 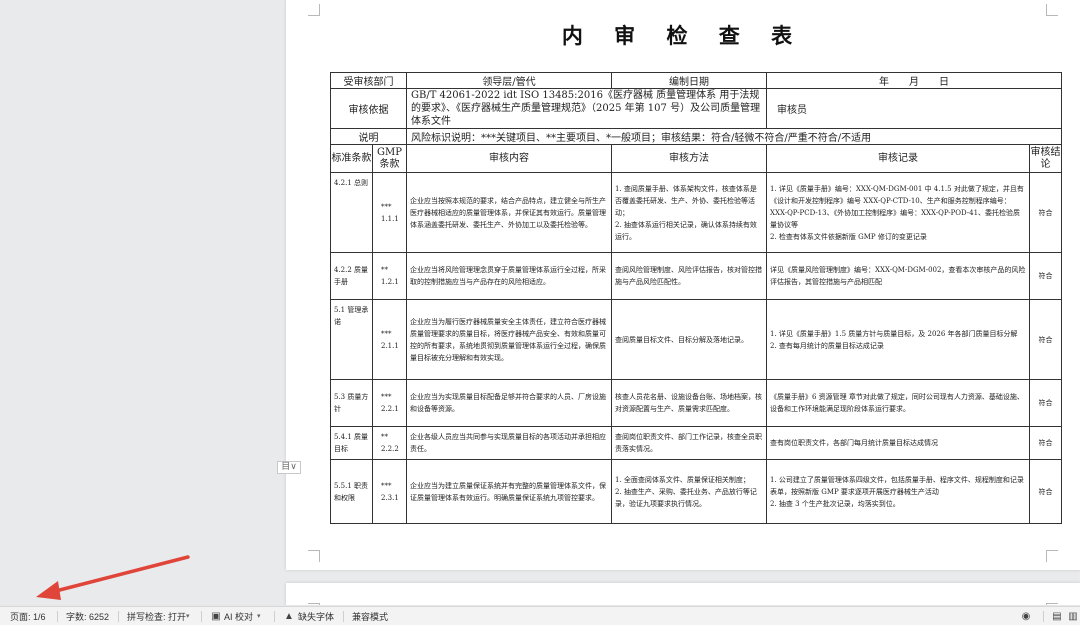 What do you see at coordinates (216, 616) in the screenshot?
I see `ai-proofread-icon: ▣` at bounding box center [216, 616].